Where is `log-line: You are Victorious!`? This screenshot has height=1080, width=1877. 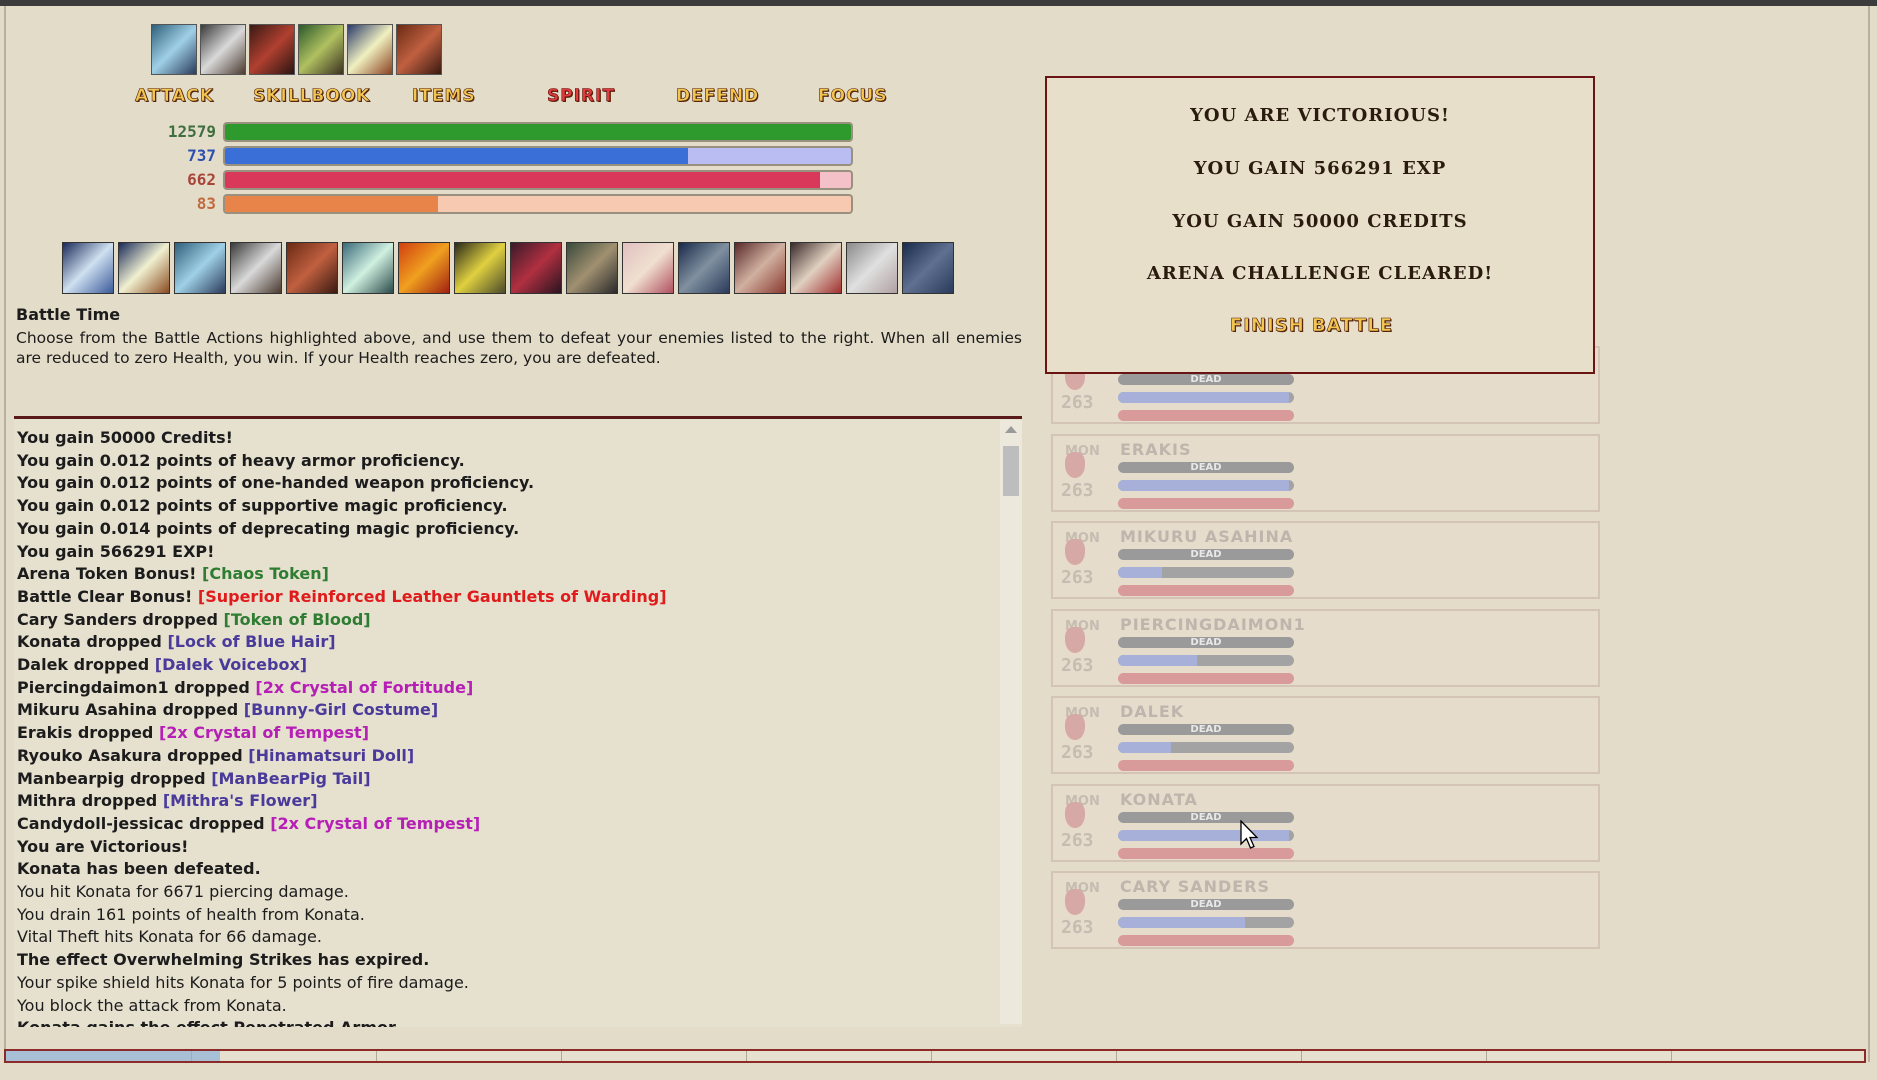 log-line: You are Victorious! is located at coordinates (102, 846).